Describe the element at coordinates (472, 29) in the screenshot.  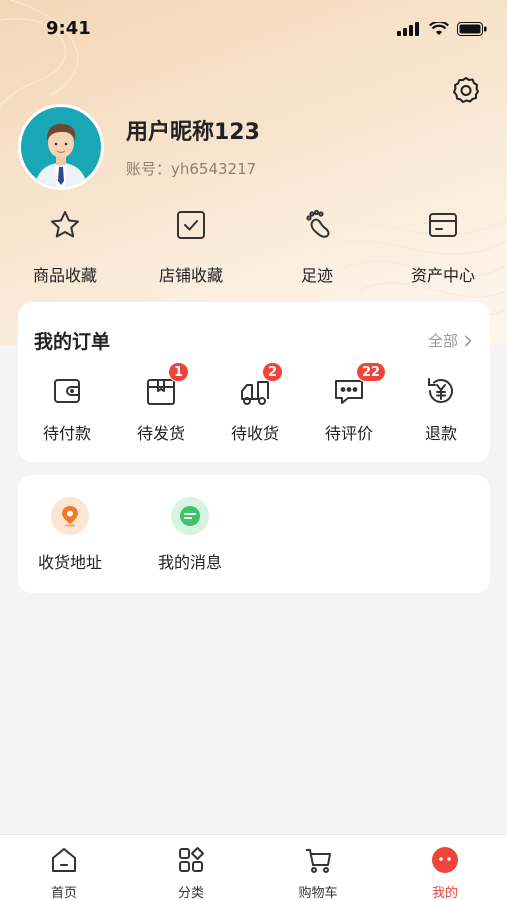
I see `battery-icon` at that location.